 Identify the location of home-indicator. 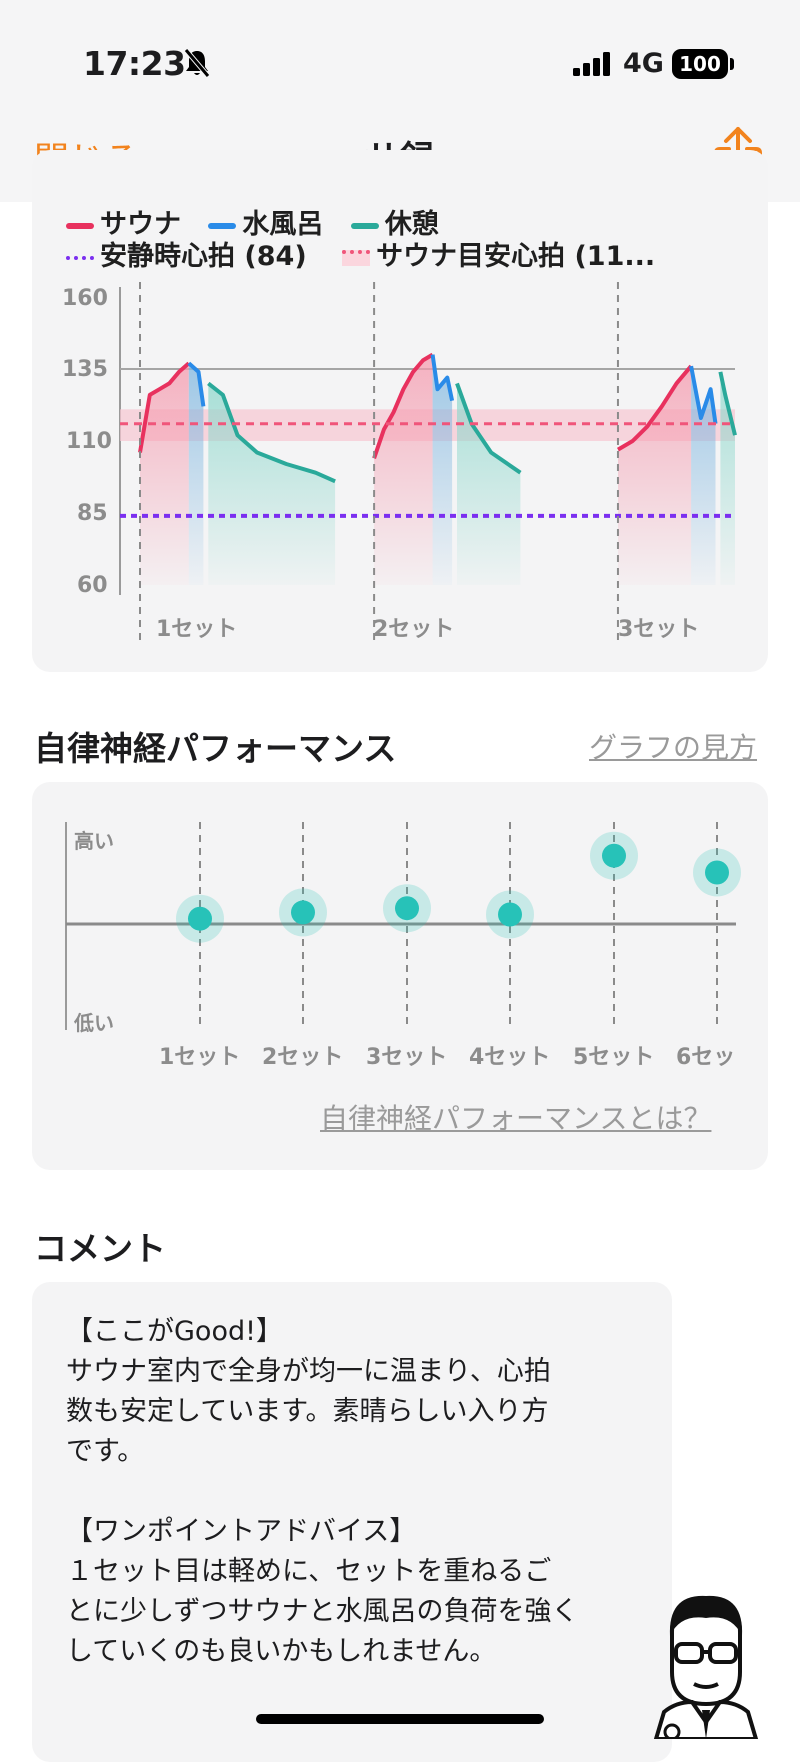
(400, 1719).